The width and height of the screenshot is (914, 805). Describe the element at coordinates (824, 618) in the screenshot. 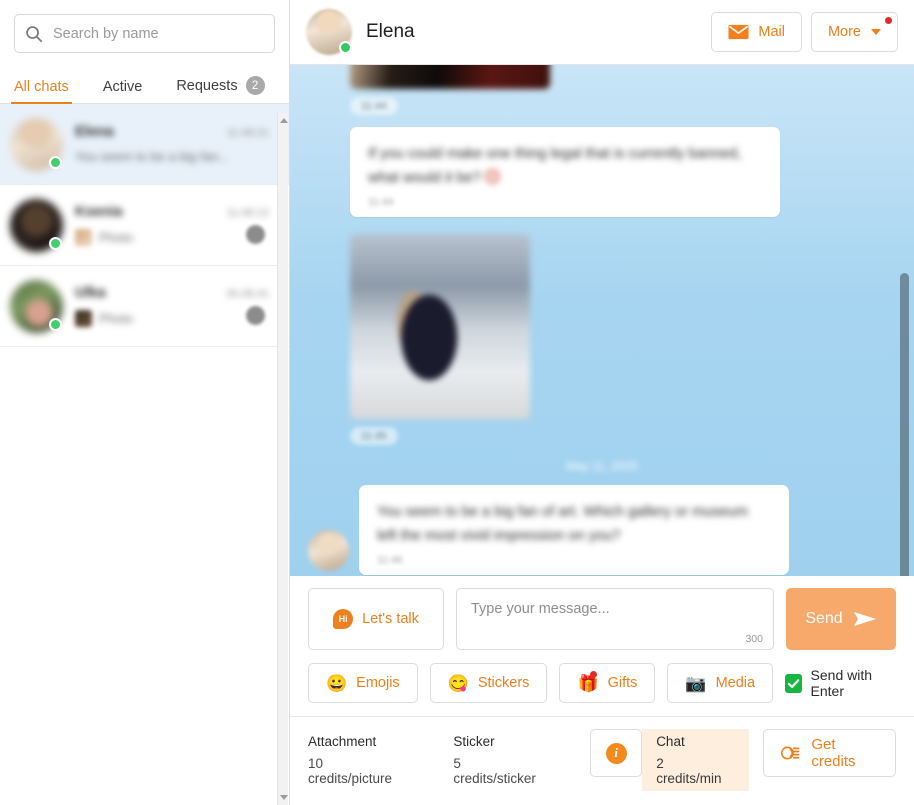

I see `send-button-label: Send` at that location.